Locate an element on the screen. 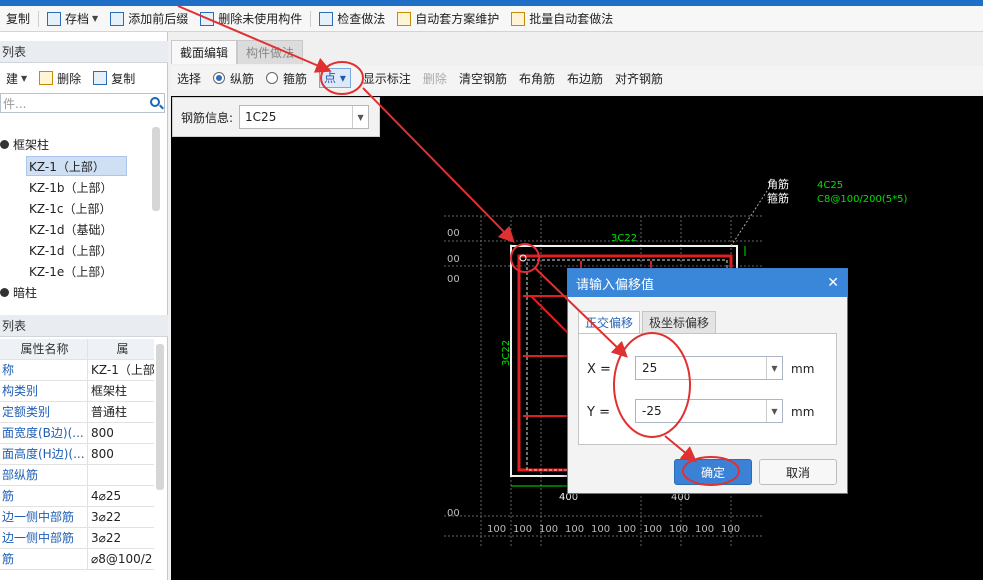  copy-label: 复制 is located at coordinates (18, 19).